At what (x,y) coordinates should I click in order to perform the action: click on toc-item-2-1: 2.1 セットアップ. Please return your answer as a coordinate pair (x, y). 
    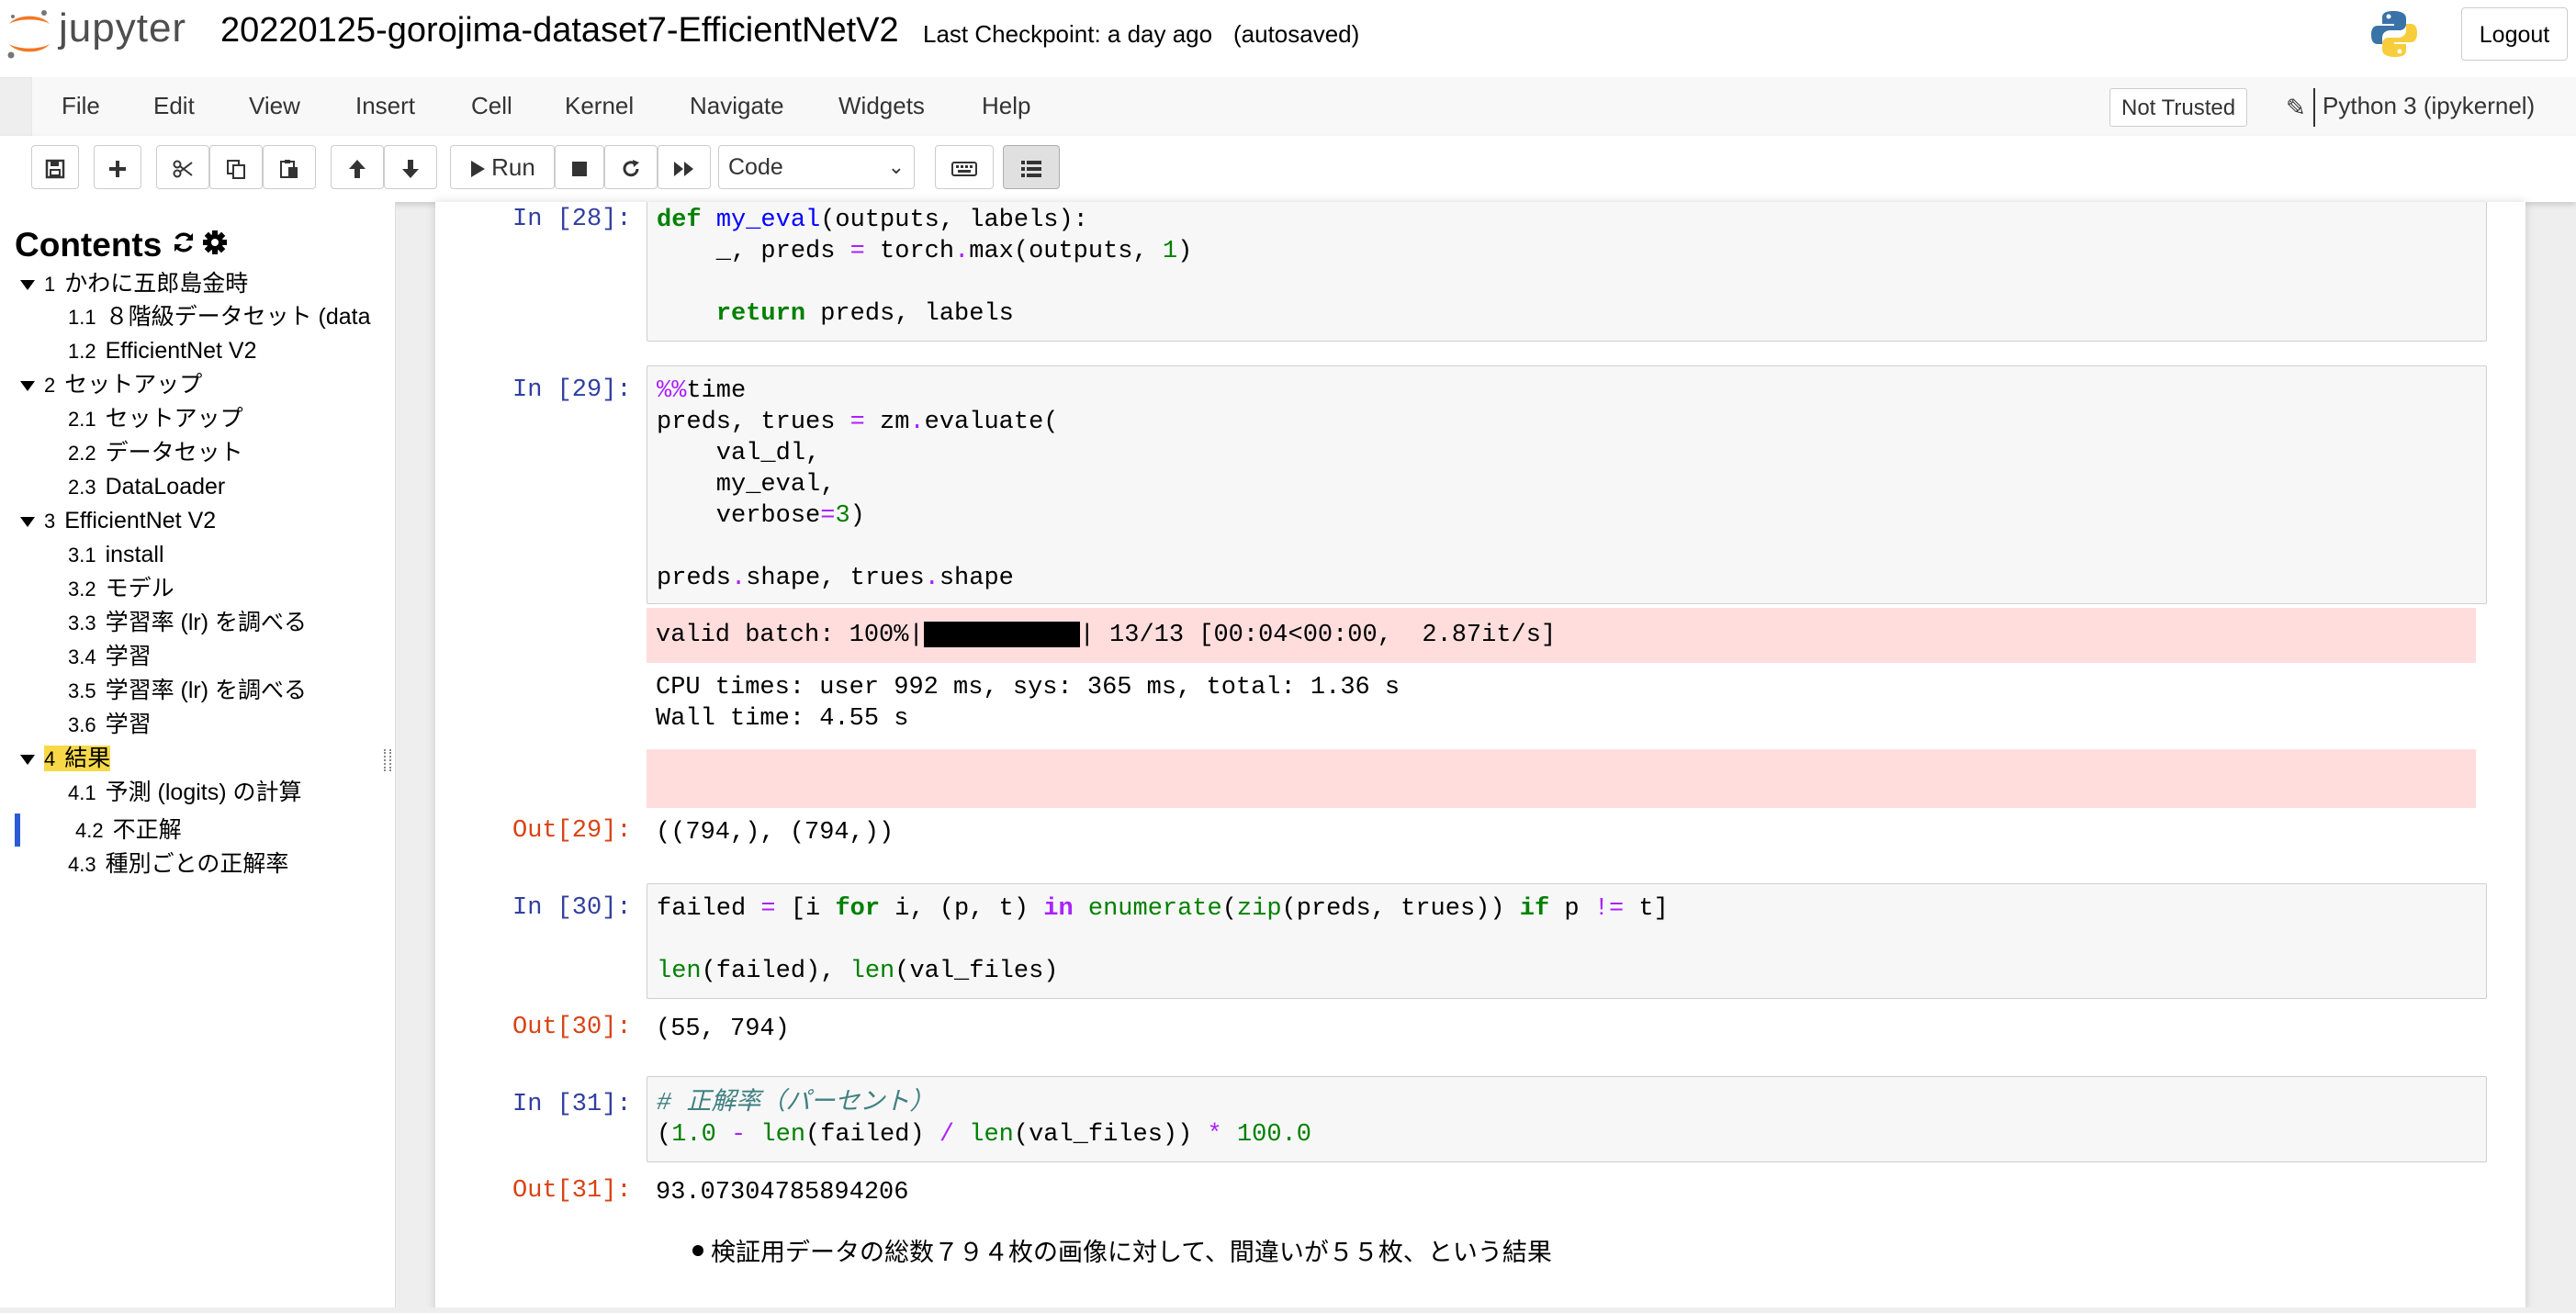
    Looking at the image, I should click on (155, 419).